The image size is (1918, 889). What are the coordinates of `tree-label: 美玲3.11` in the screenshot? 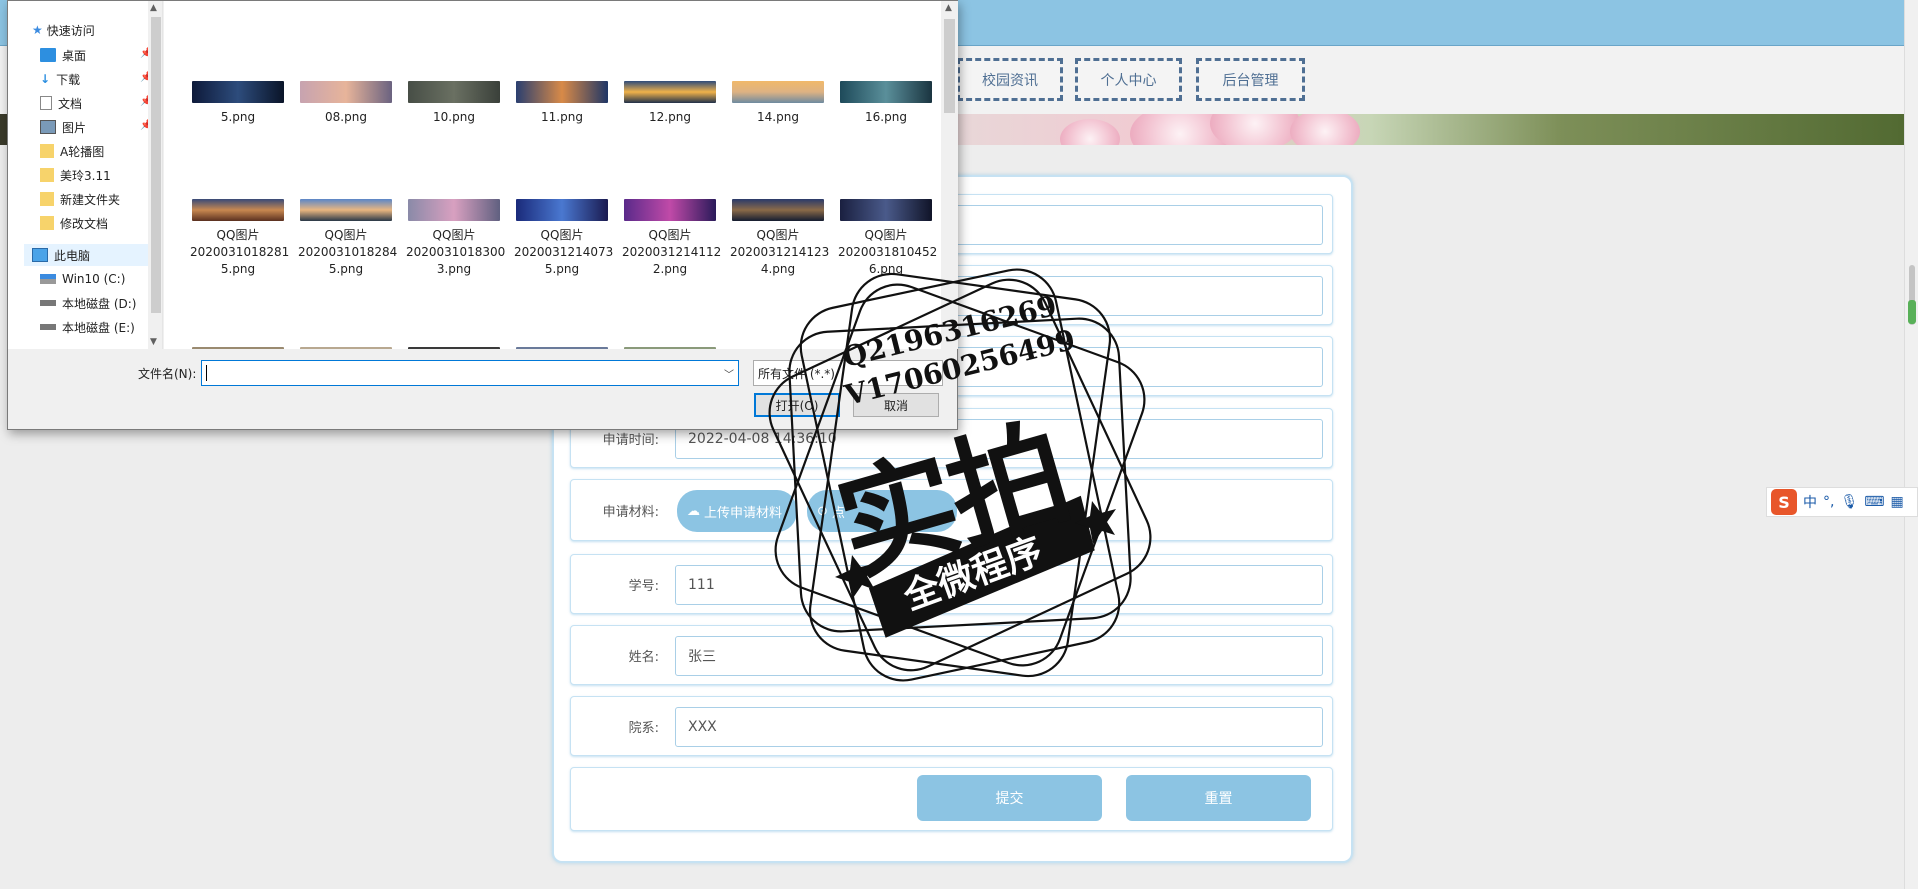 It's located at (85, 175).